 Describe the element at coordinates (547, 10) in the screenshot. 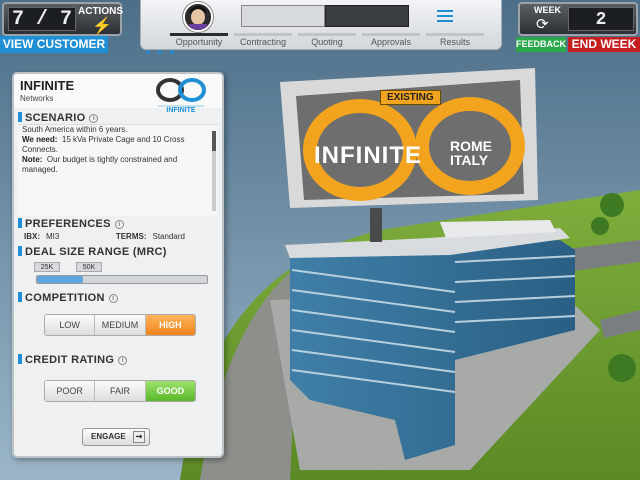

I see `week-label: WEEK` at that location.